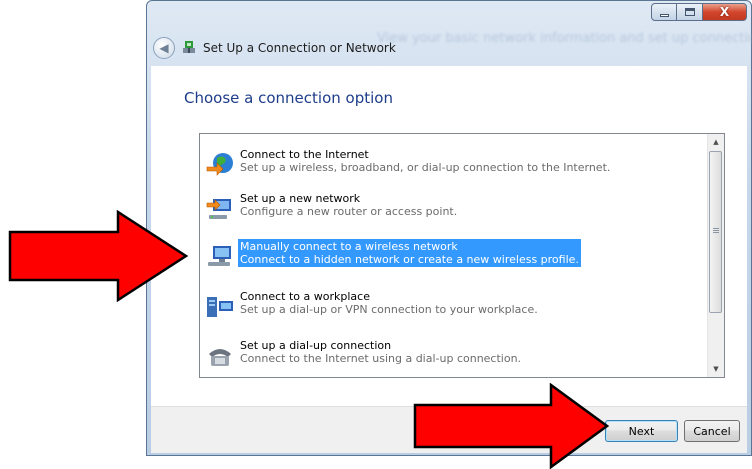 Image resolution: width=752 pixels, height=469 pixels. I want to click on scroll-up-icon: ▲, so click(716, 142).